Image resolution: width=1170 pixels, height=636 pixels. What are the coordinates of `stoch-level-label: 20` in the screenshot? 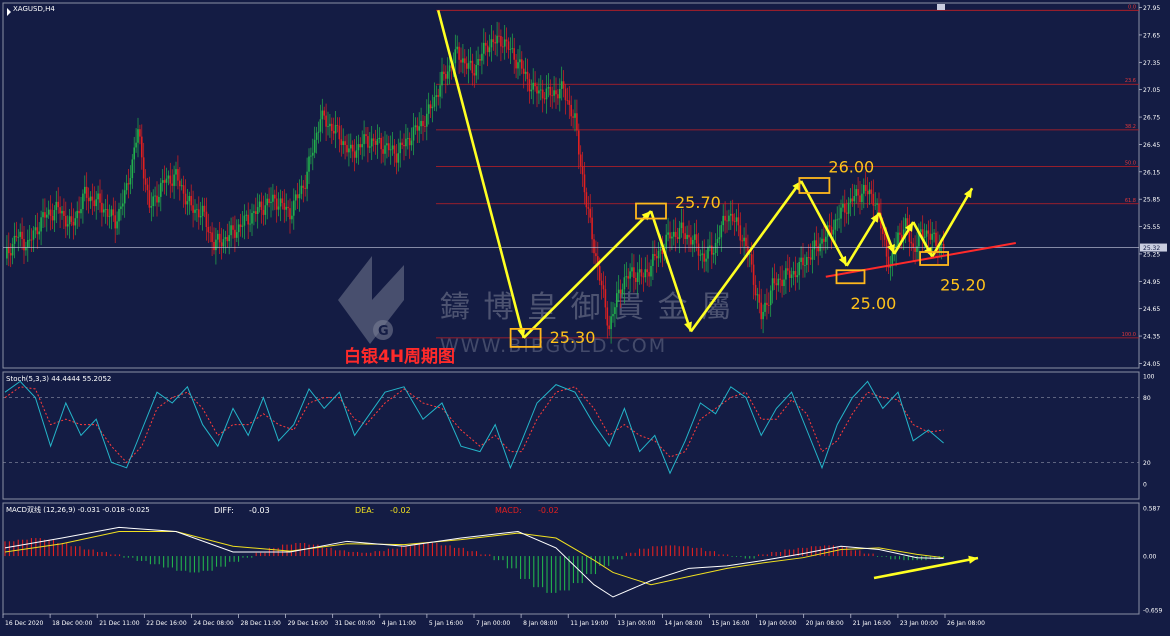 It's located at (1147, 463).